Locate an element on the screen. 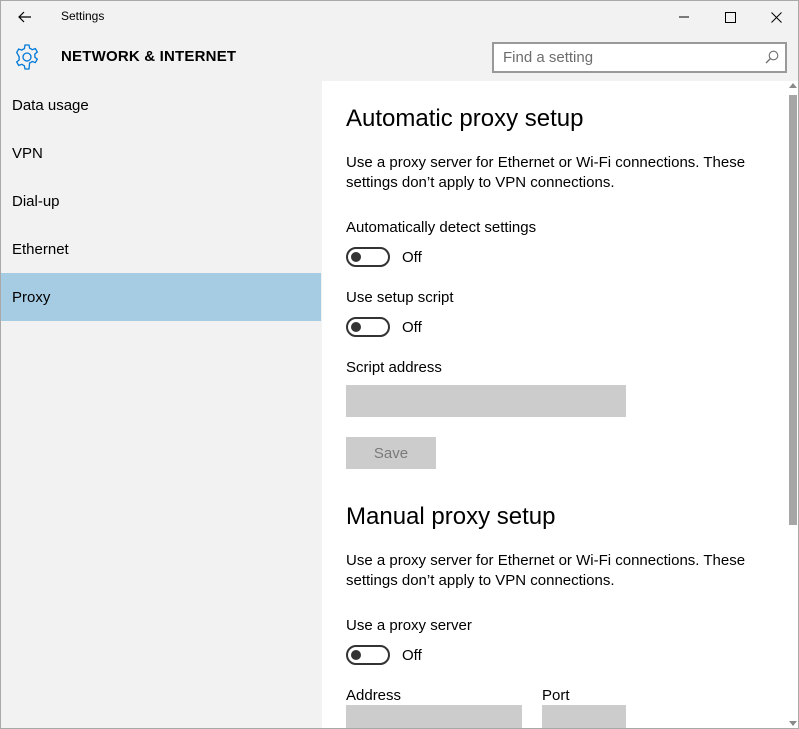  script-address-label: Script address is located at coordinates (394, 367).